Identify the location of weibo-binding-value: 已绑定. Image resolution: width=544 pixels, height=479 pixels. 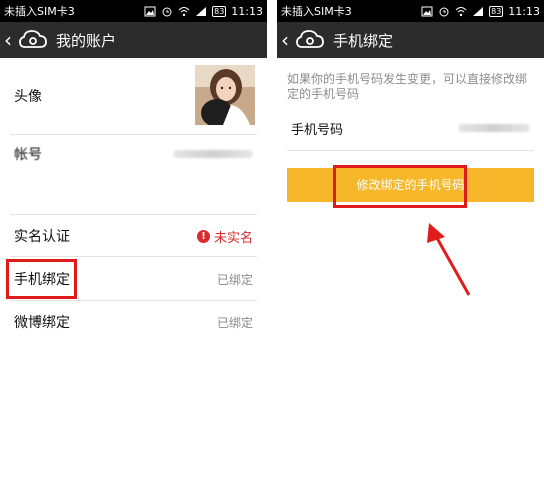
(234, 322).